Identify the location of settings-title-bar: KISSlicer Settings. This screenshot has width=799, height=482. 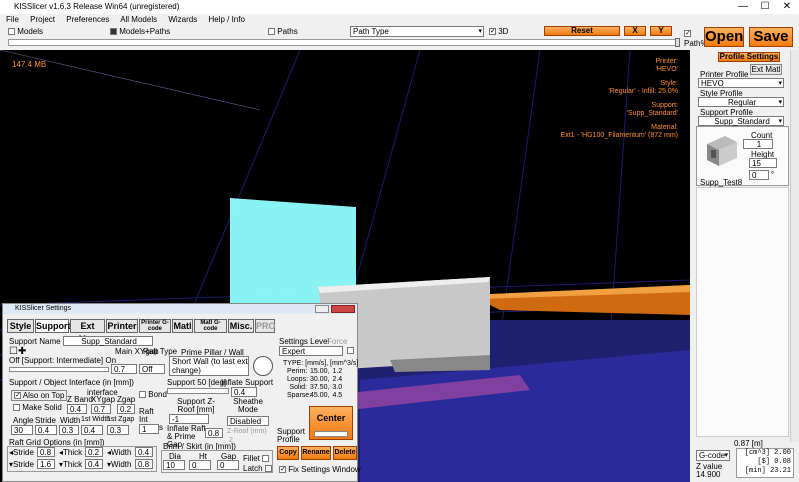
(180, 309).